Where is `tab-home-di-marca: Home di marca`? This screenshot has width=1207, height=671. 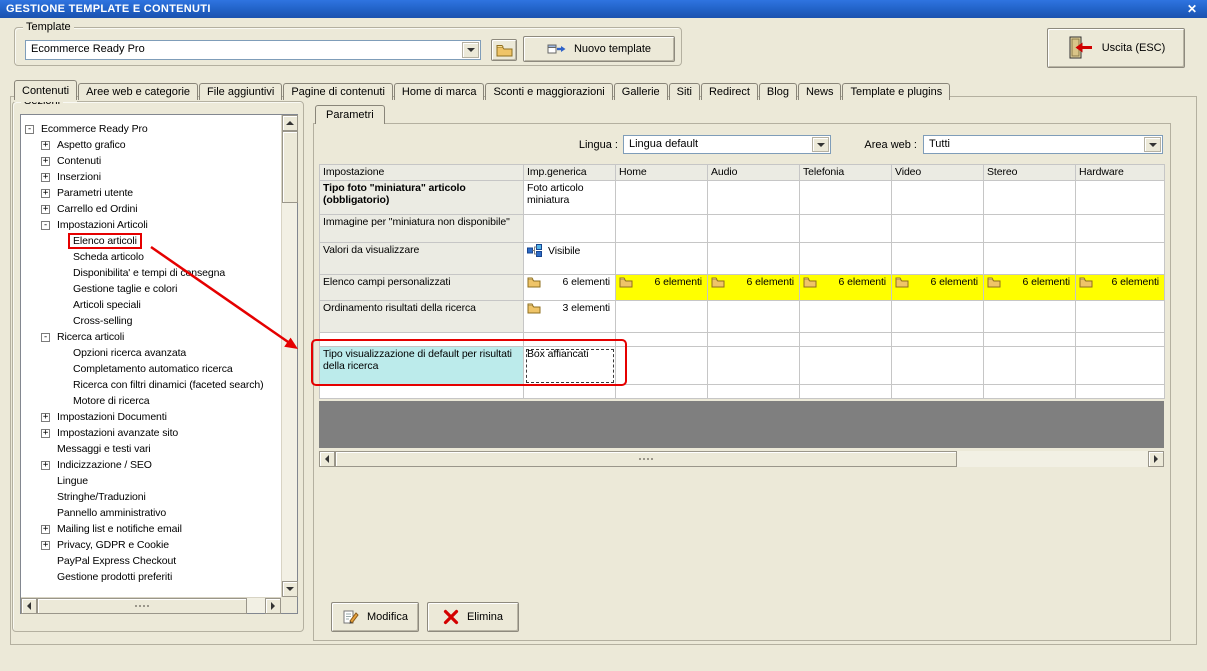
tab-home-di-marca: Home di marca is located at coordinates (439, 91).